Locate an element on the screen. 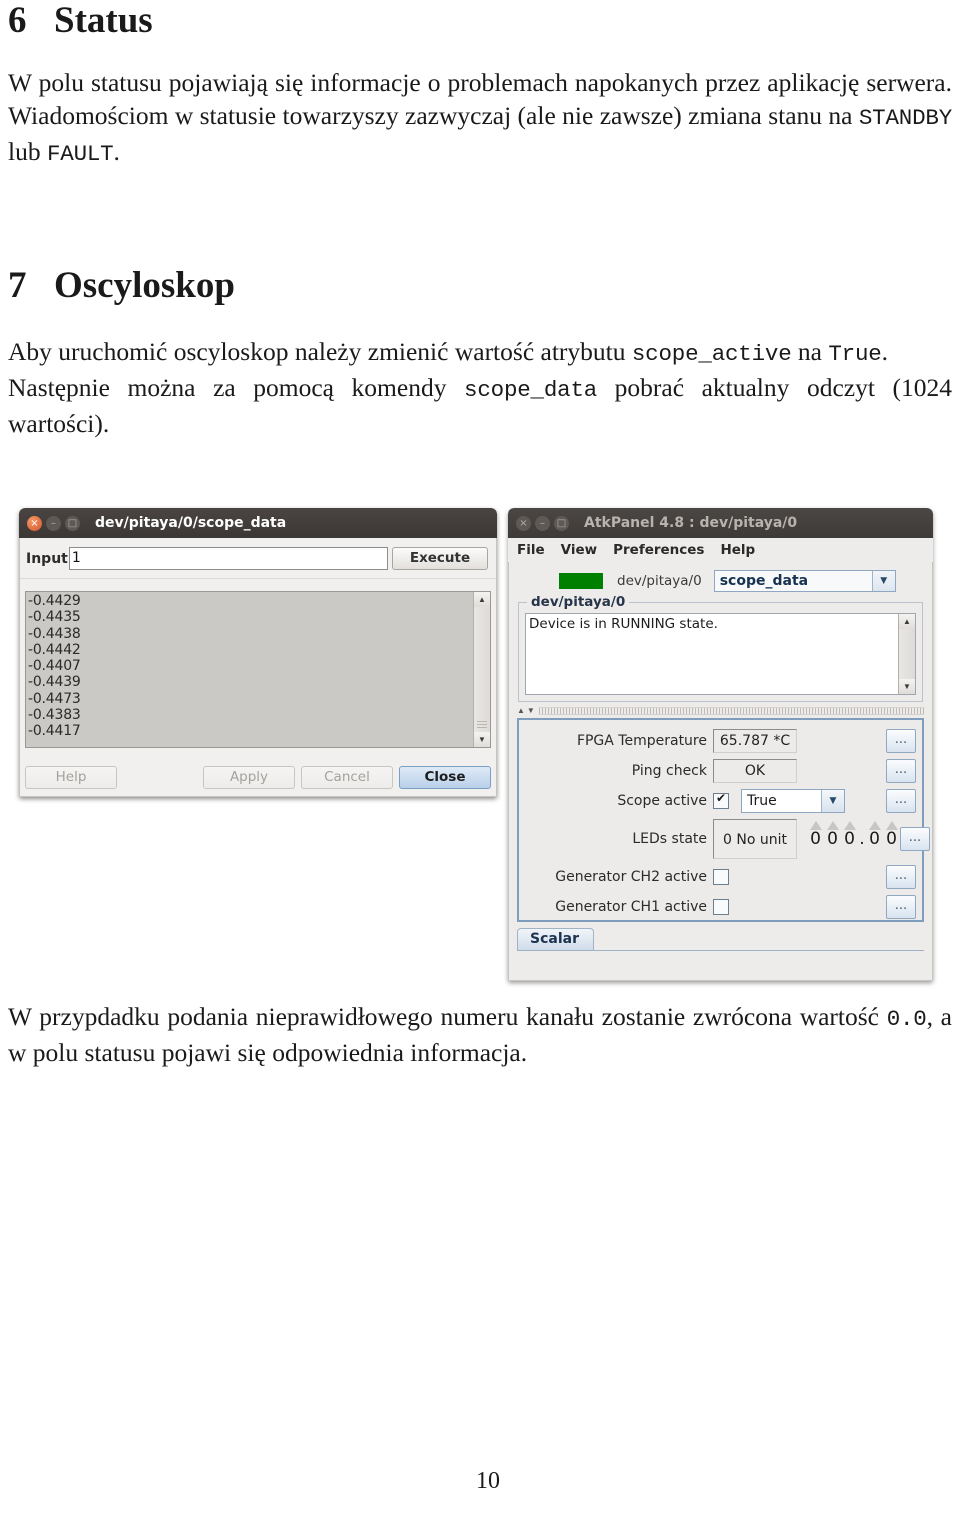  list-item: -0.4407 is located at coordinates (54, 666).